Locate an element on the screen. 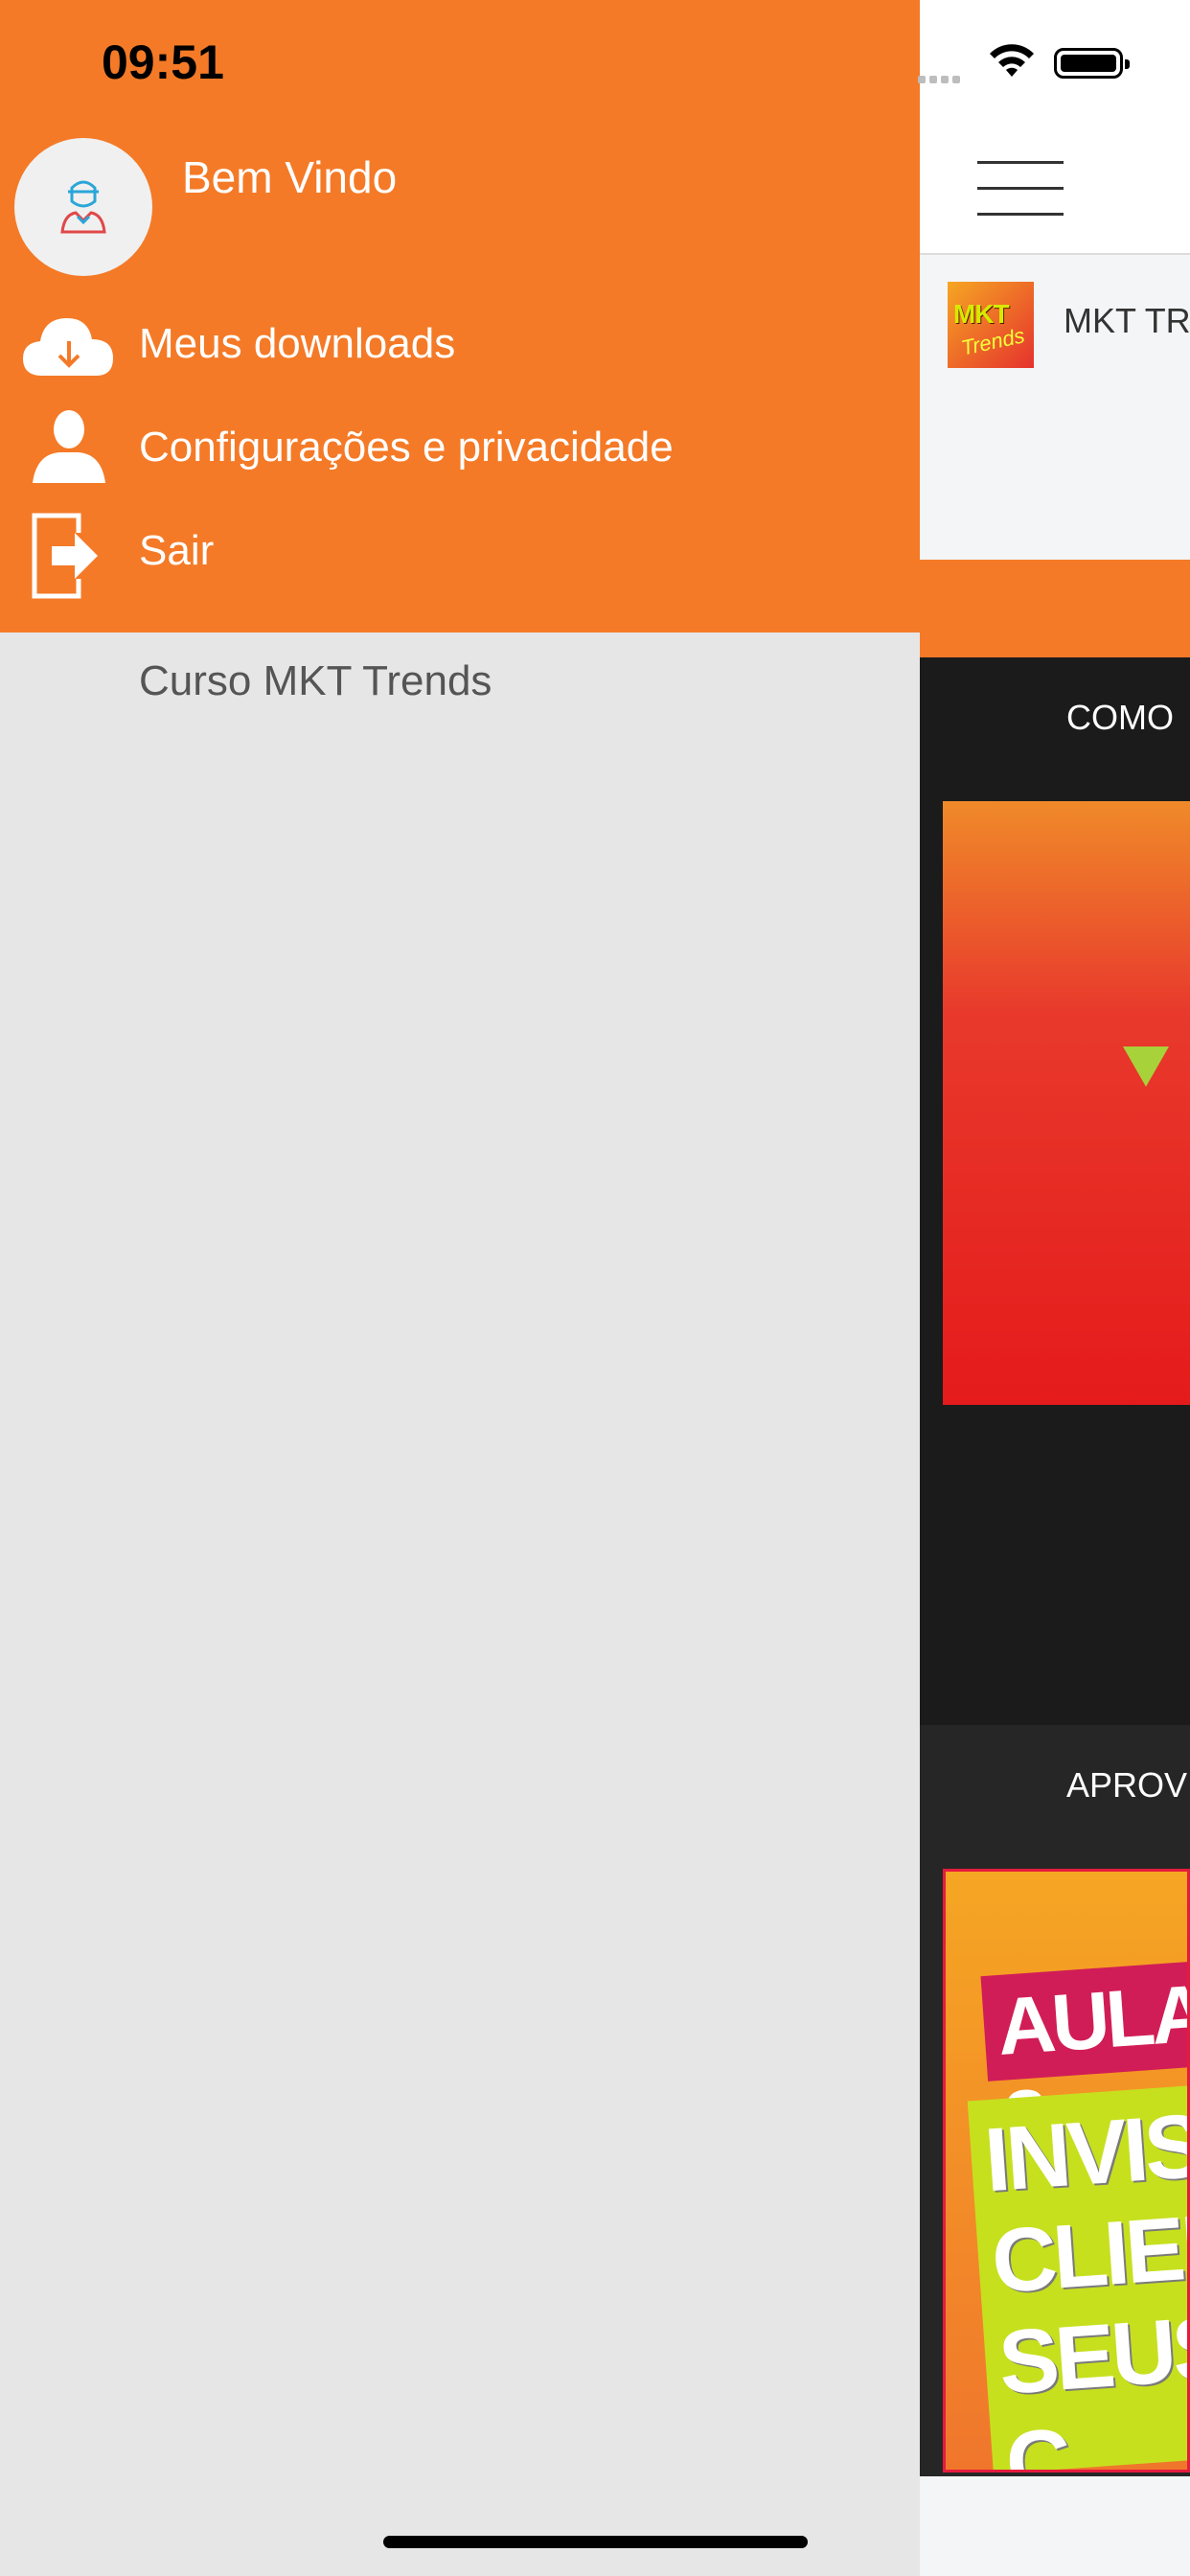 The height and width of the screenshot is (2576, 1190). wifi-icon is located at coordinates (1012, 60).